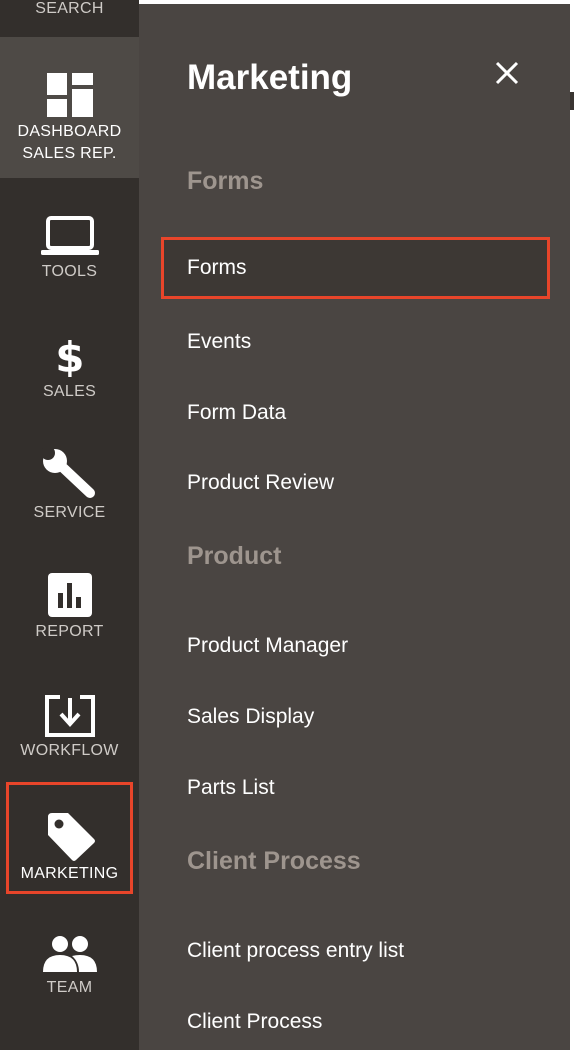 The image size is (574, 1050). I want to click on section-heading-client-process: Client Process, so click(274, 861).